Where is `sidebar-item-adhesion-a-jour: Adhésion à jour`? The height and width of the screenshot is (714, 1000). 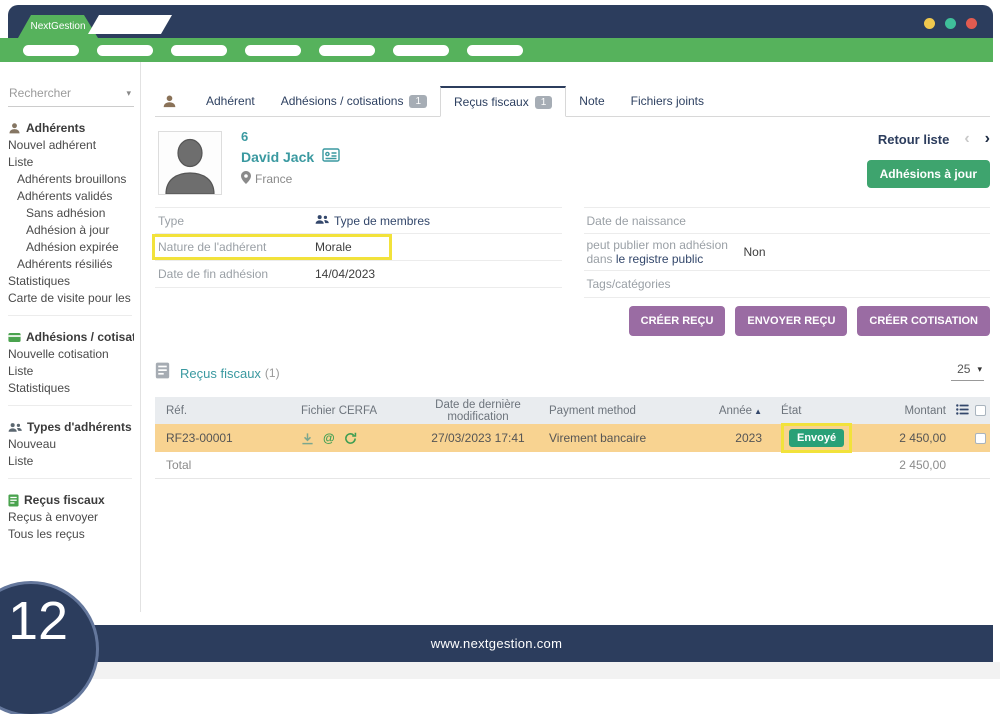
sidebar-item-adhesion-a-jour: Adhésion à jour is located at coordinates (71, 230).